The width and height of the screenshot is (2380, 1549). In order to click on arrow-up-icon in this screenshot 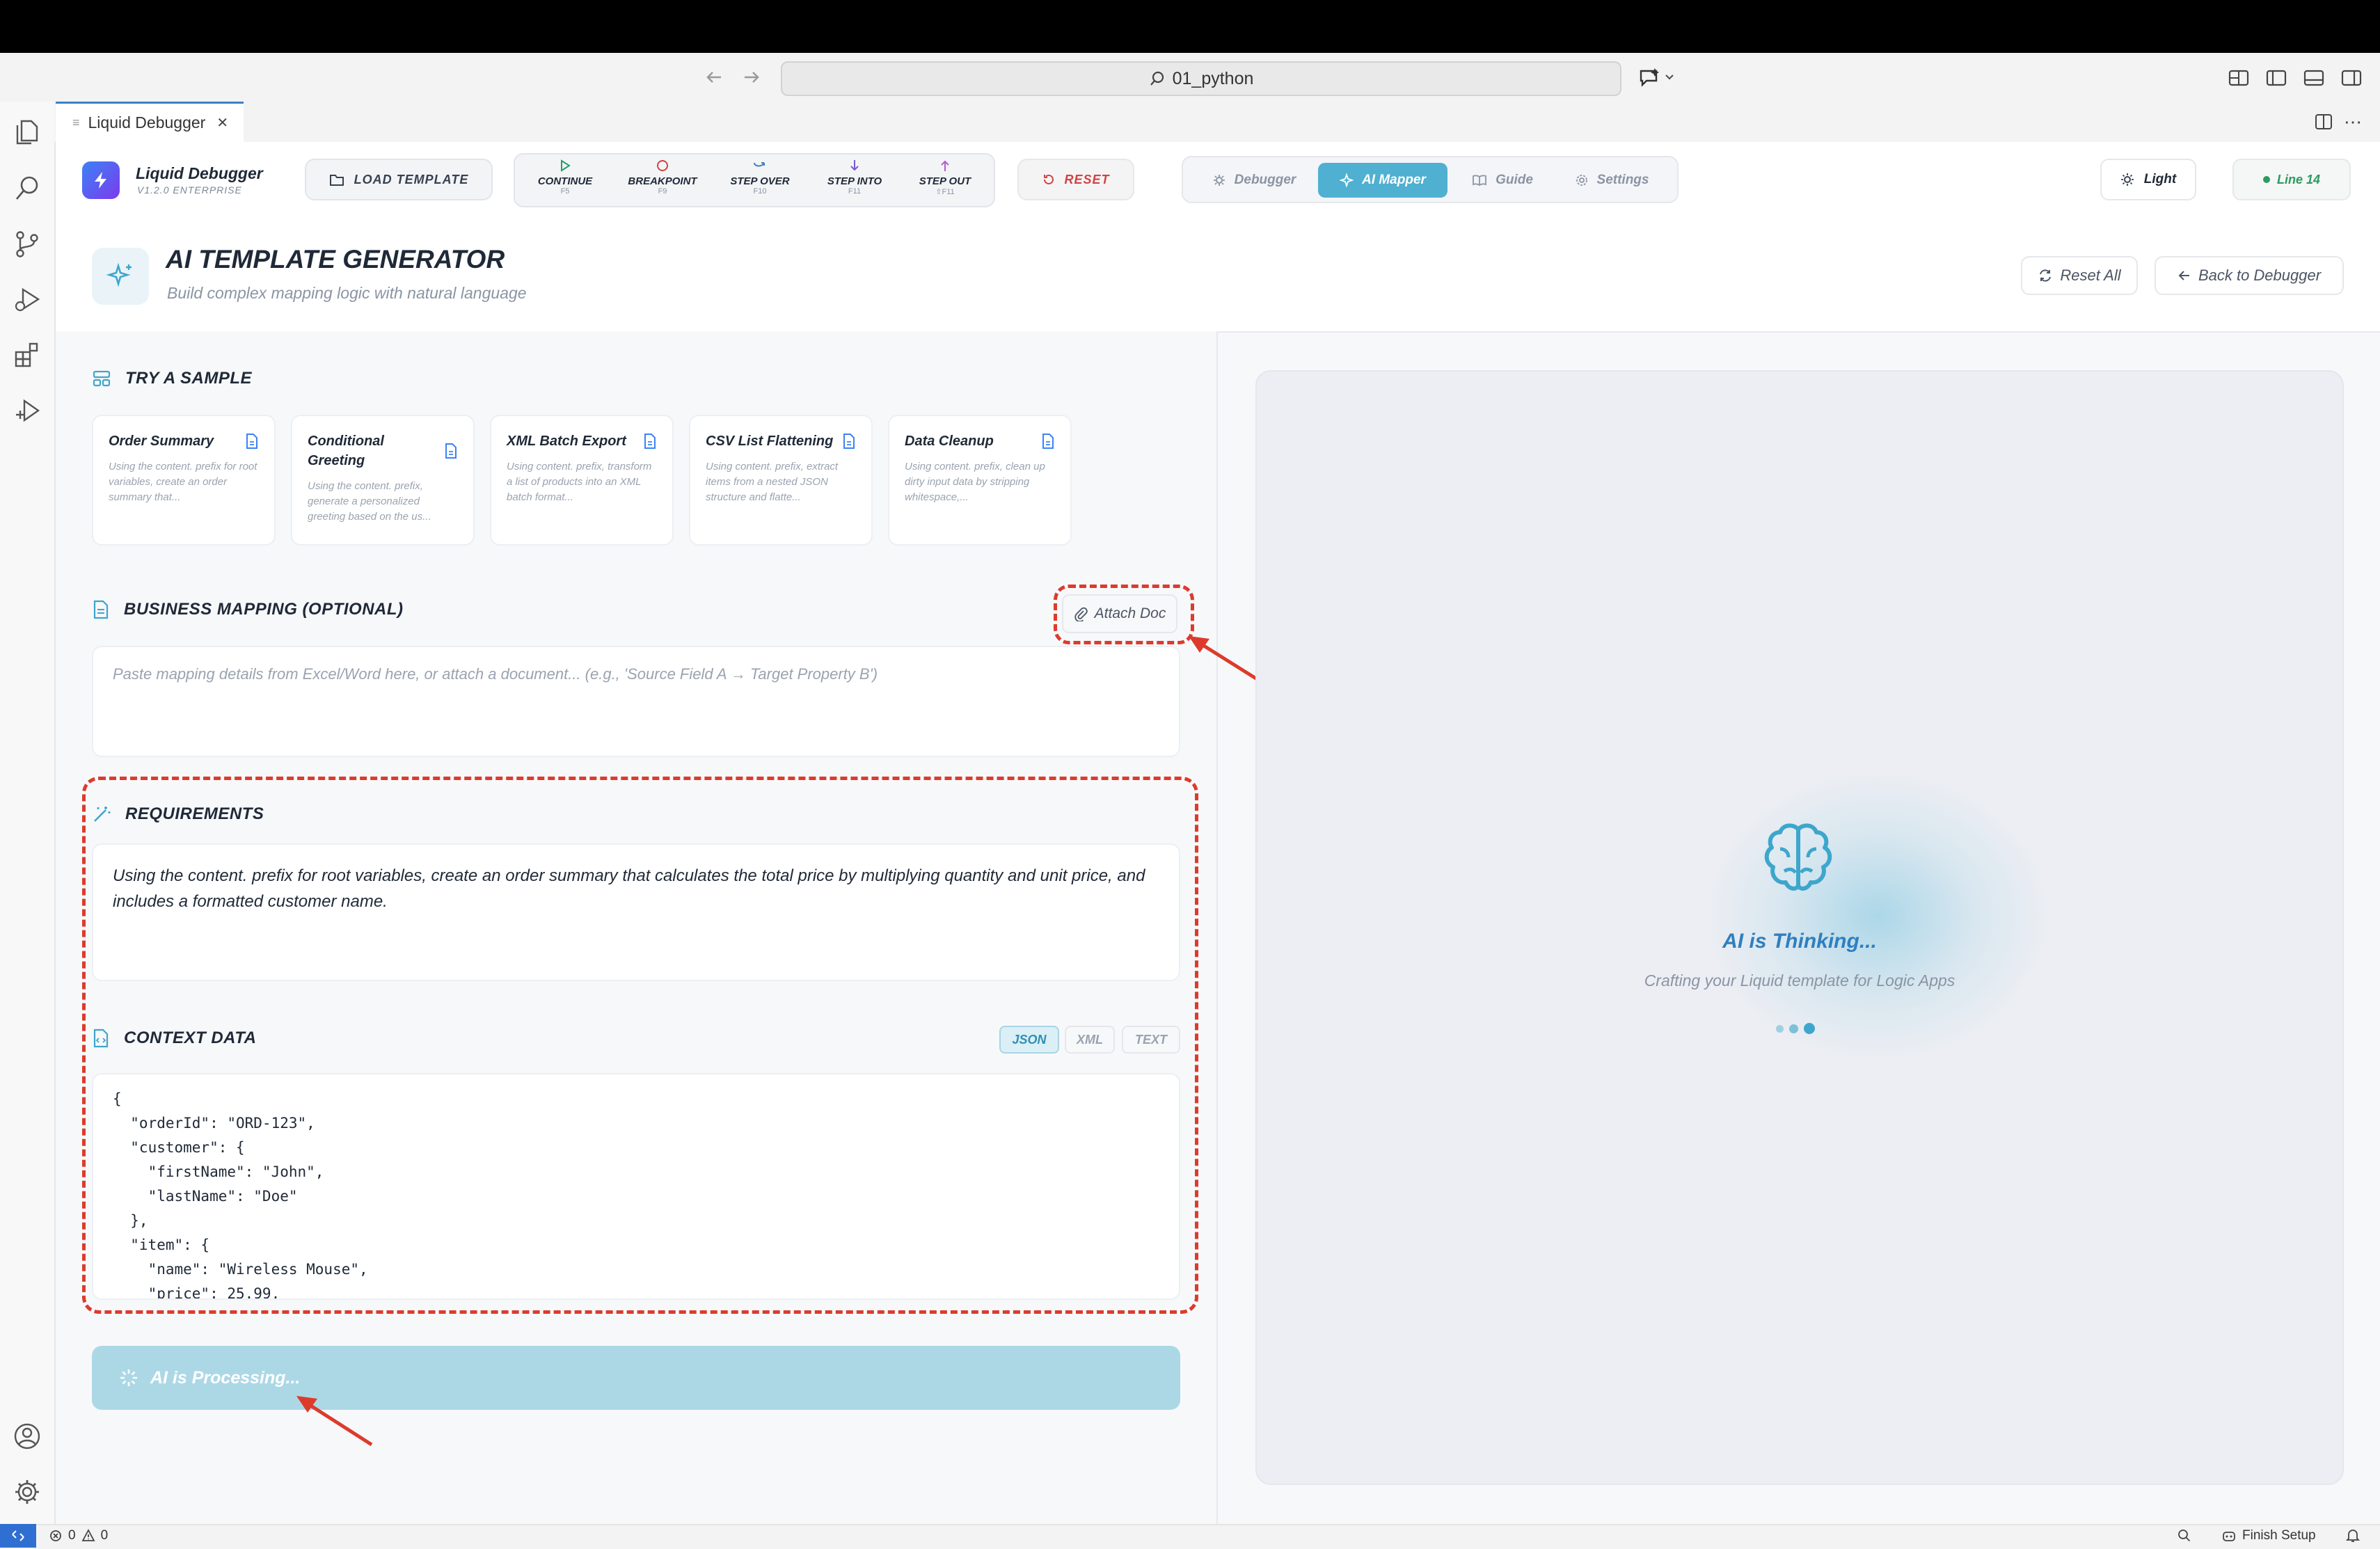, I will do `click(945, 165)`.